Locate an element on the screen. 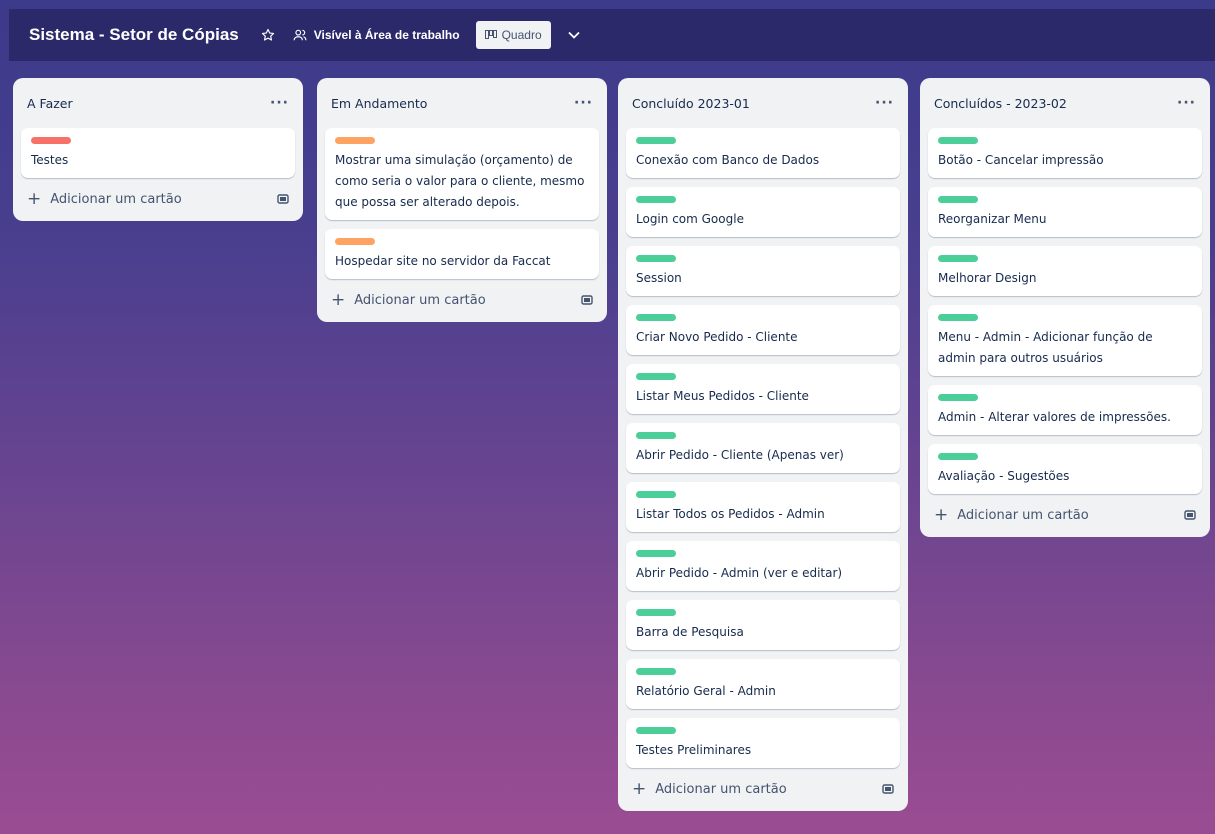  people-icon is located at coordinates (300, 35).